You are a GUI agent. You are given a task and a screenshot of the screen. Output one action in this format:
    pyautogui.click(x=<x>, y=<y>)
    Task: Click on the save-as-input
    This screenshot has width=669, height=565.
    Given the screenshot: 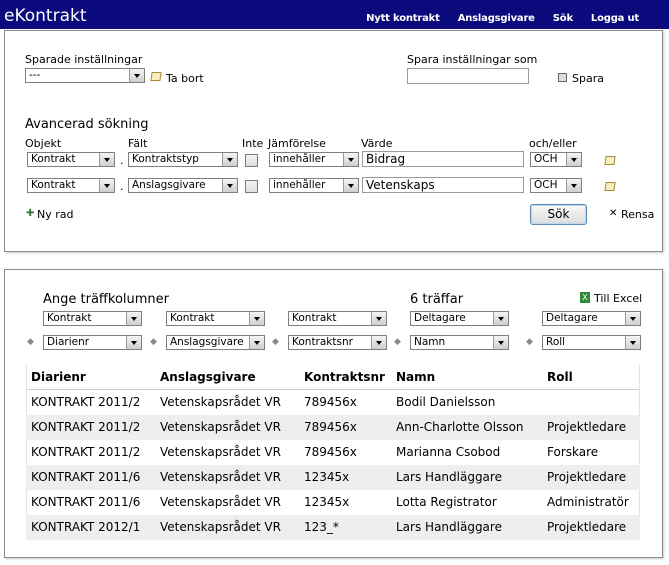 What is the action you would take?
    pyautogui.click(x=468, y=76)
    